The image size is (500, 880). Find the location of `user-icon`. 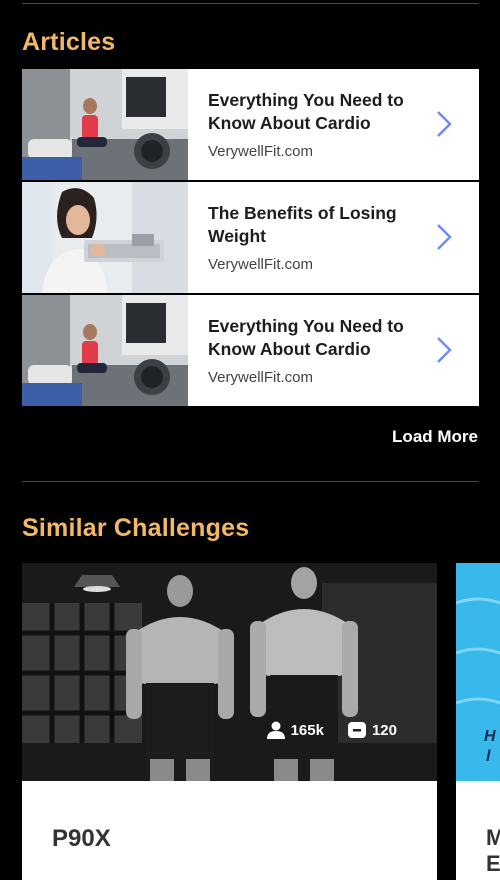

user-icon is located at coordinates (275, 730).